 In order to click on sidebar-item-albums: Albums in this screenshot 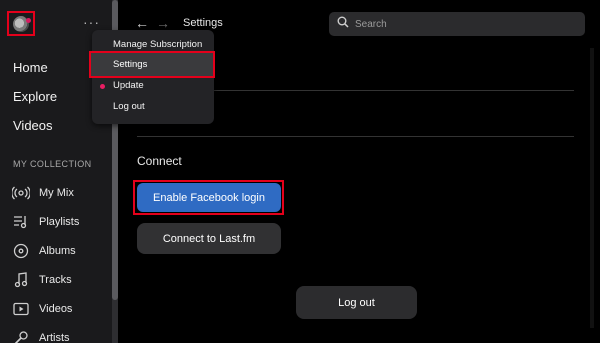, I will do `click(45, 250)`.